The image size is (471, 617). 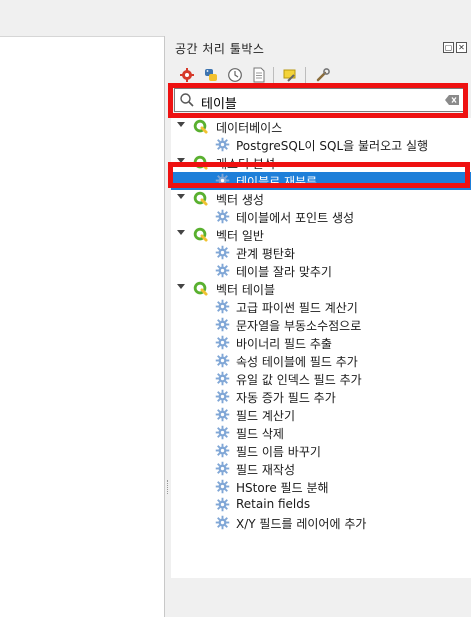 I want to click on tree-algorithm-row: Retain fields, so click(x=321, y=505).